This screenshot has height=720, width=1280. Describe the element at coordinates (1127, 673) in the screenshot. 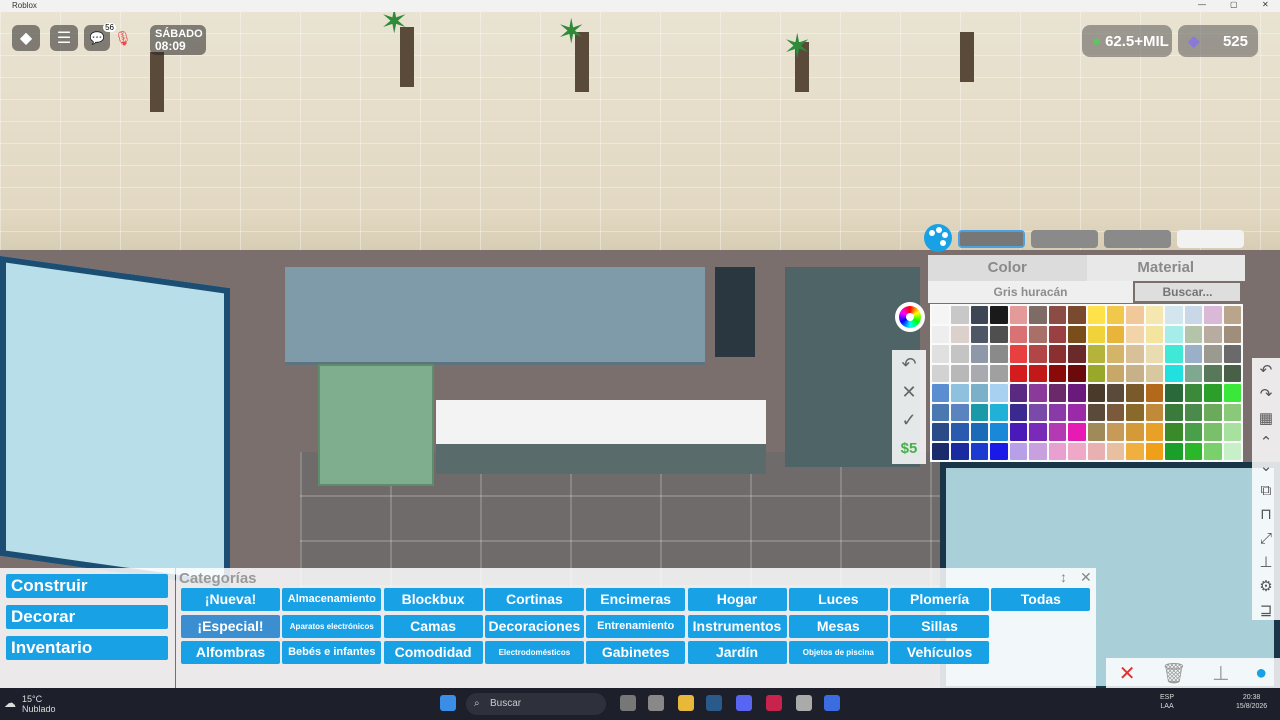

I see `cancel-build-button: ✕` at that location.